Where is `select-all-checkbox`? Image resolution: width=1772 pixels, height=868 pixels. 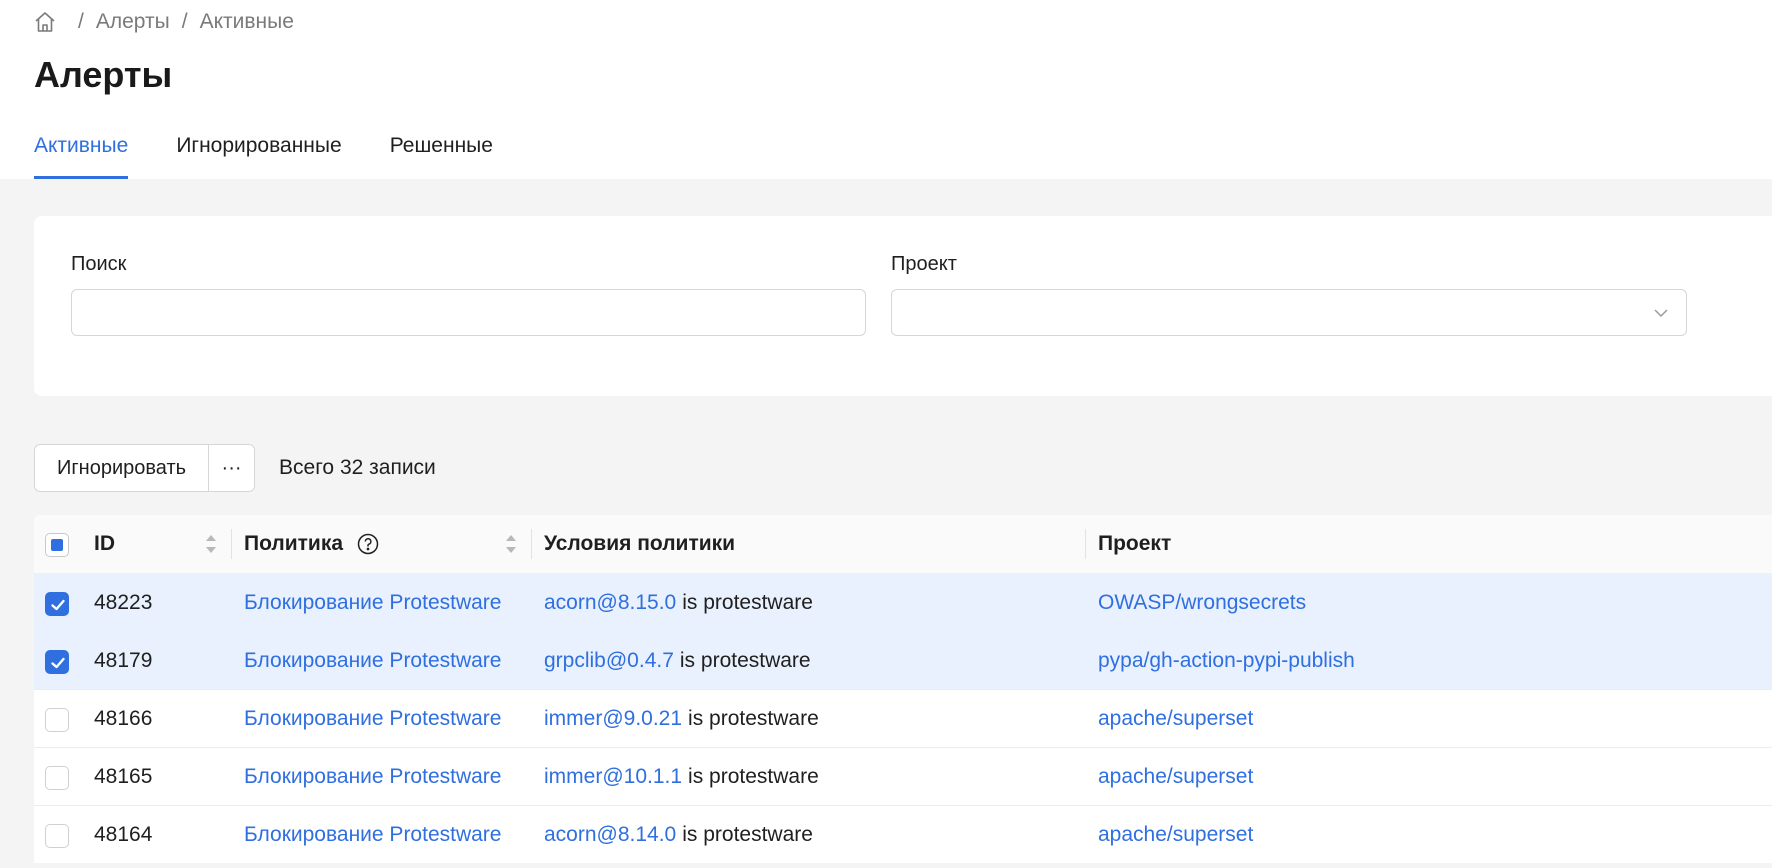 select-all-checkbox is located at coordinates (57, 545).